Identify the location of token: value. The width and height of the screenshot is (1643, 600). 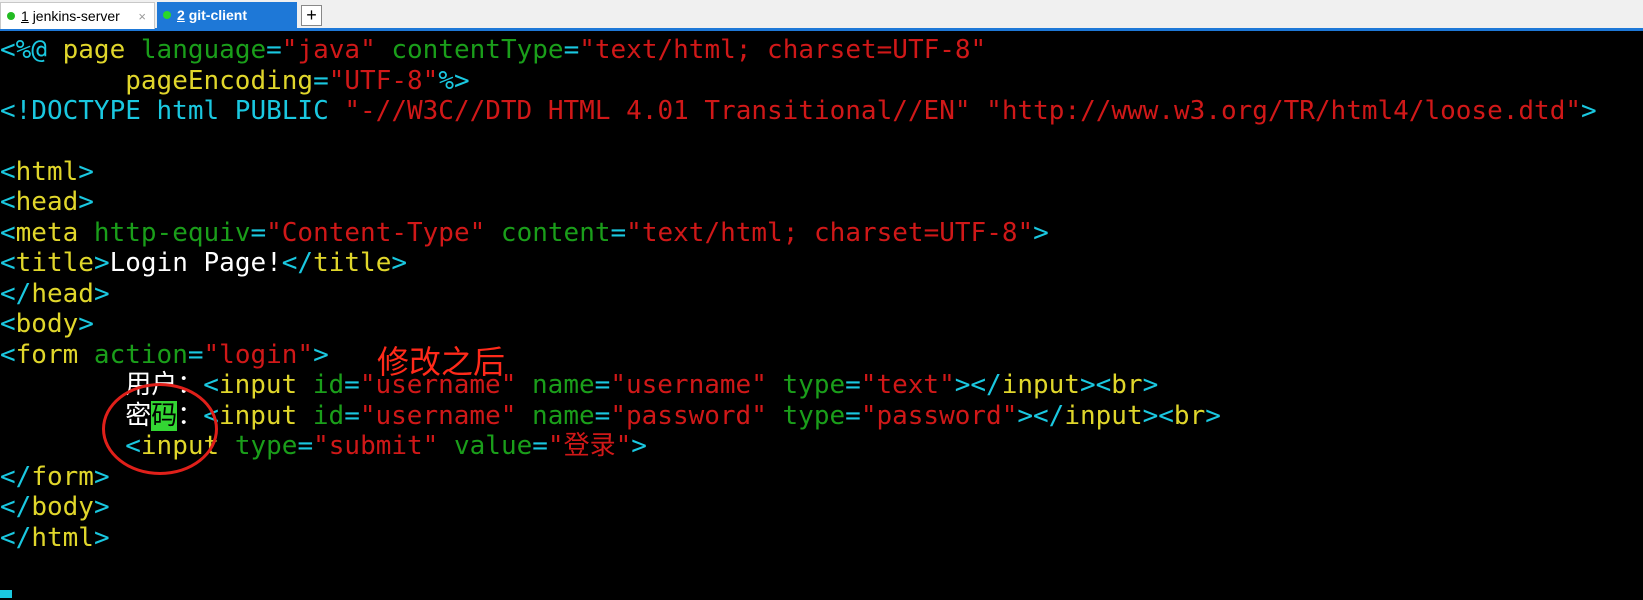
(485, 446).